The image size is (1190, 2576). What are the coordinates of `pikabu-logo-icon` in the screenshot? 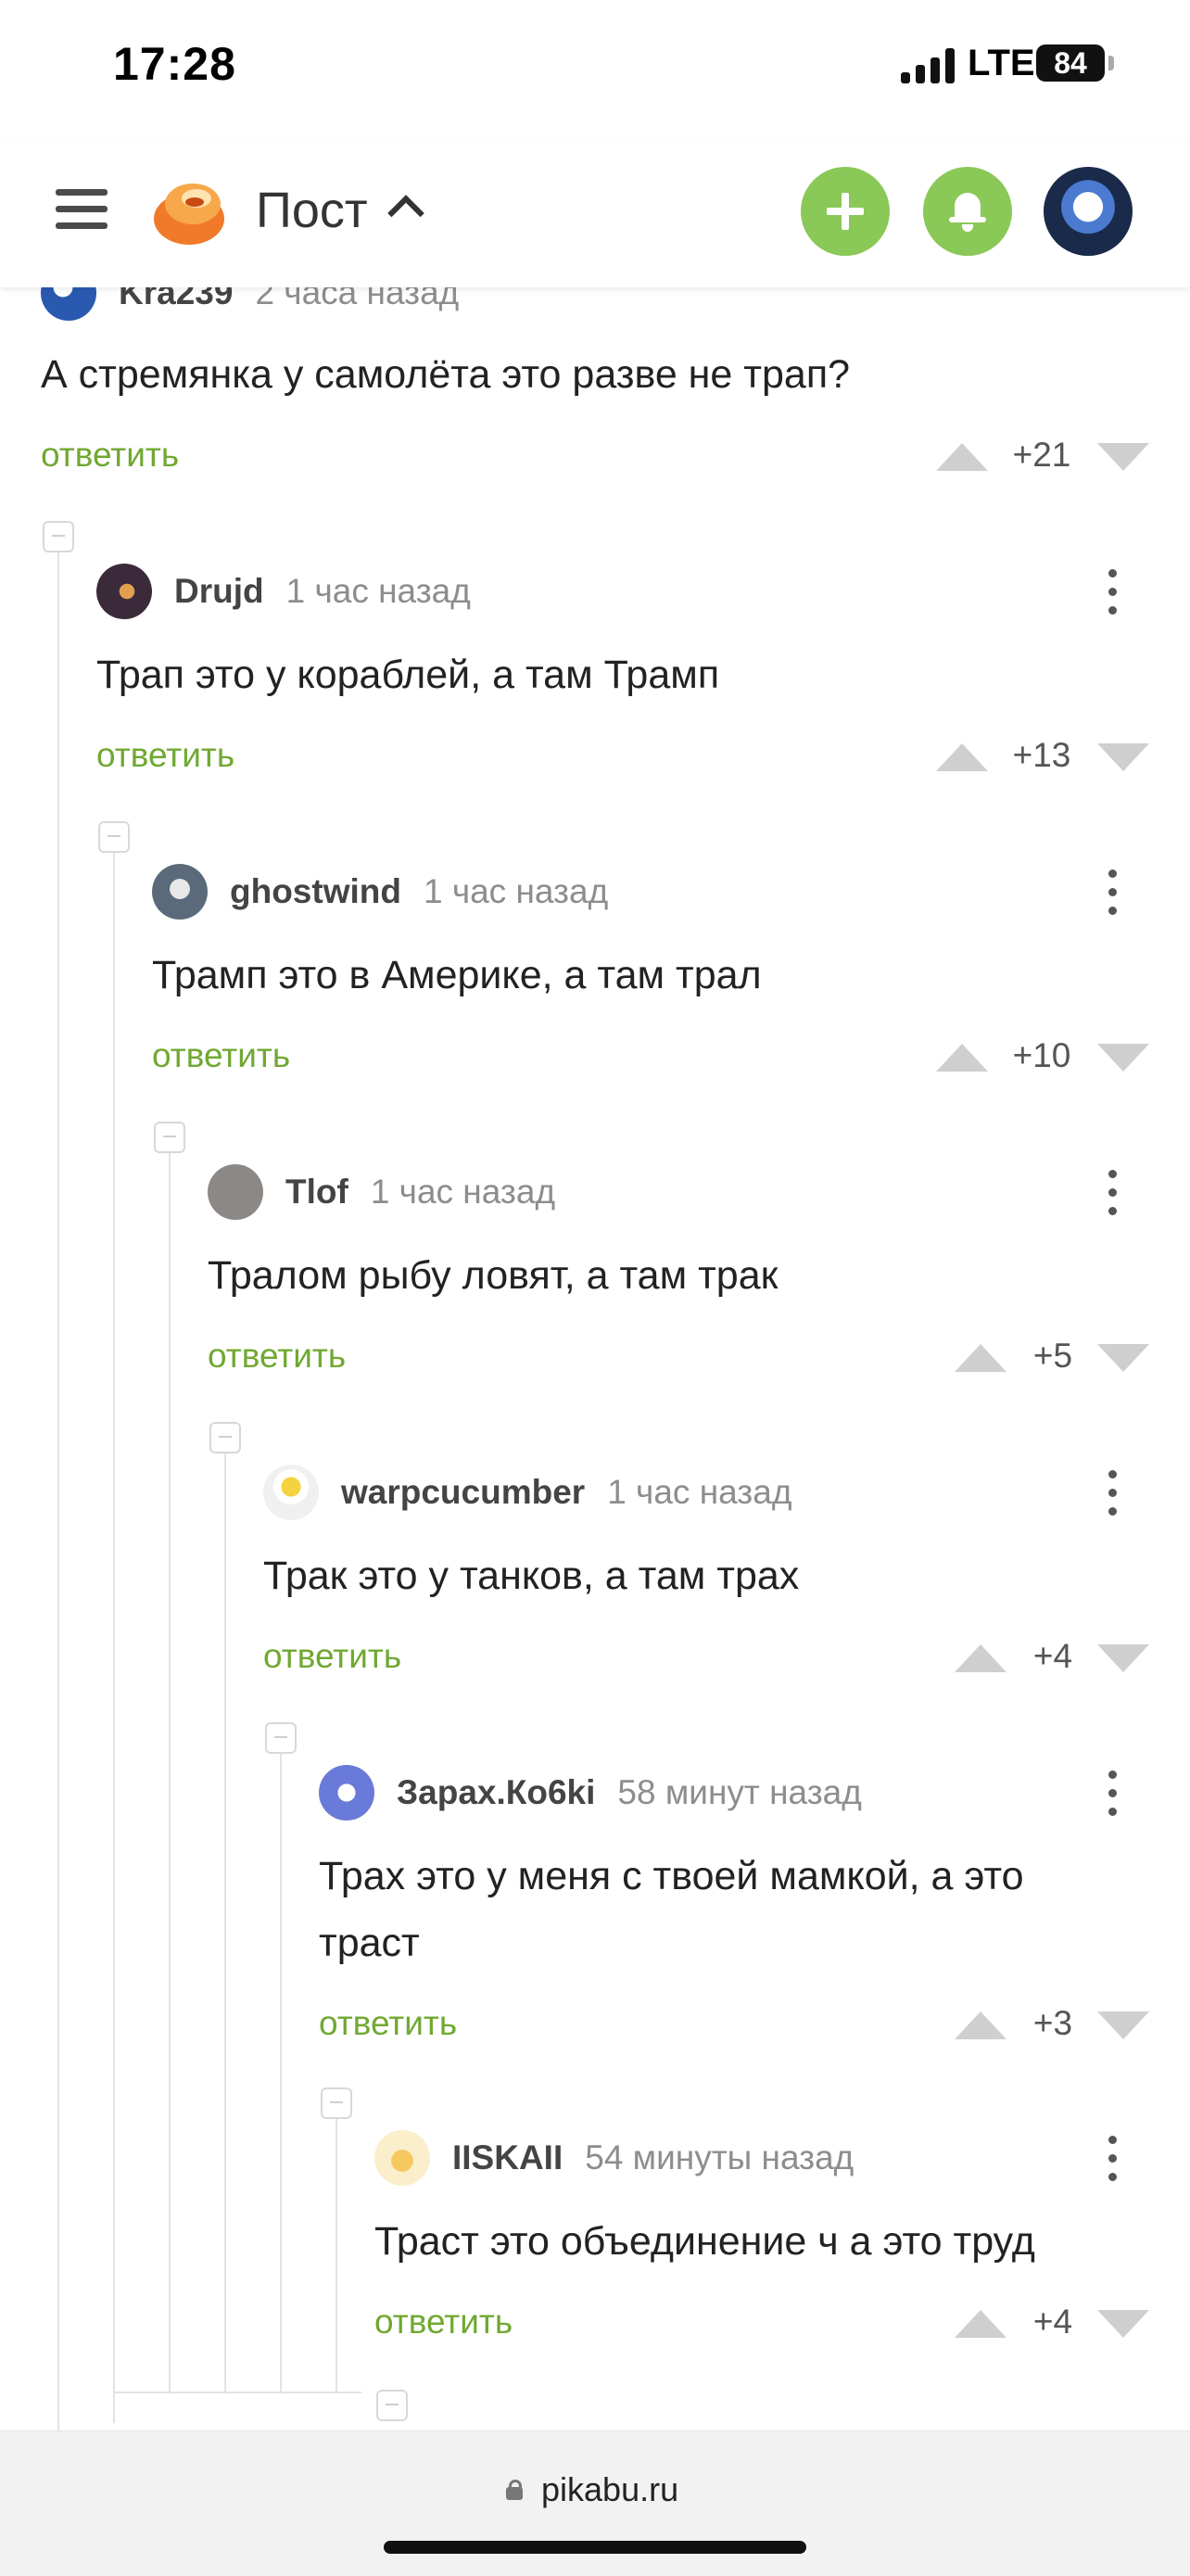 It's located at (189, 209).